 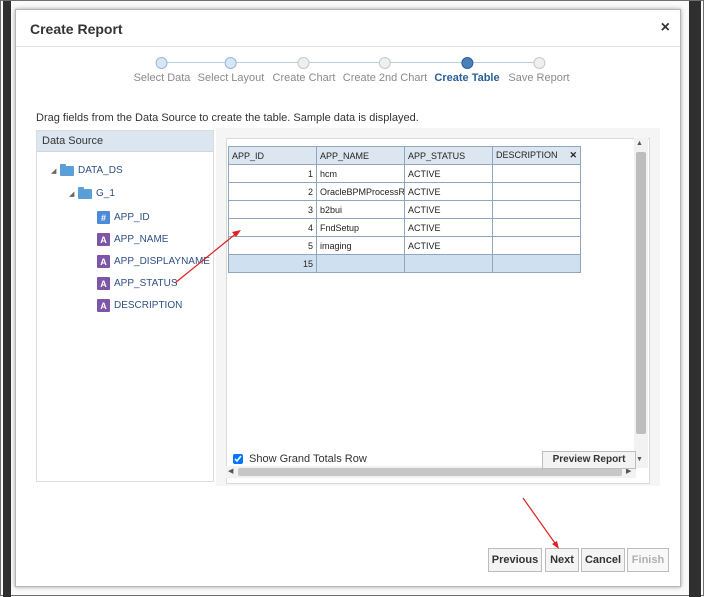 I want to click on annotation-arrow-next, so click(x=540, y=522).